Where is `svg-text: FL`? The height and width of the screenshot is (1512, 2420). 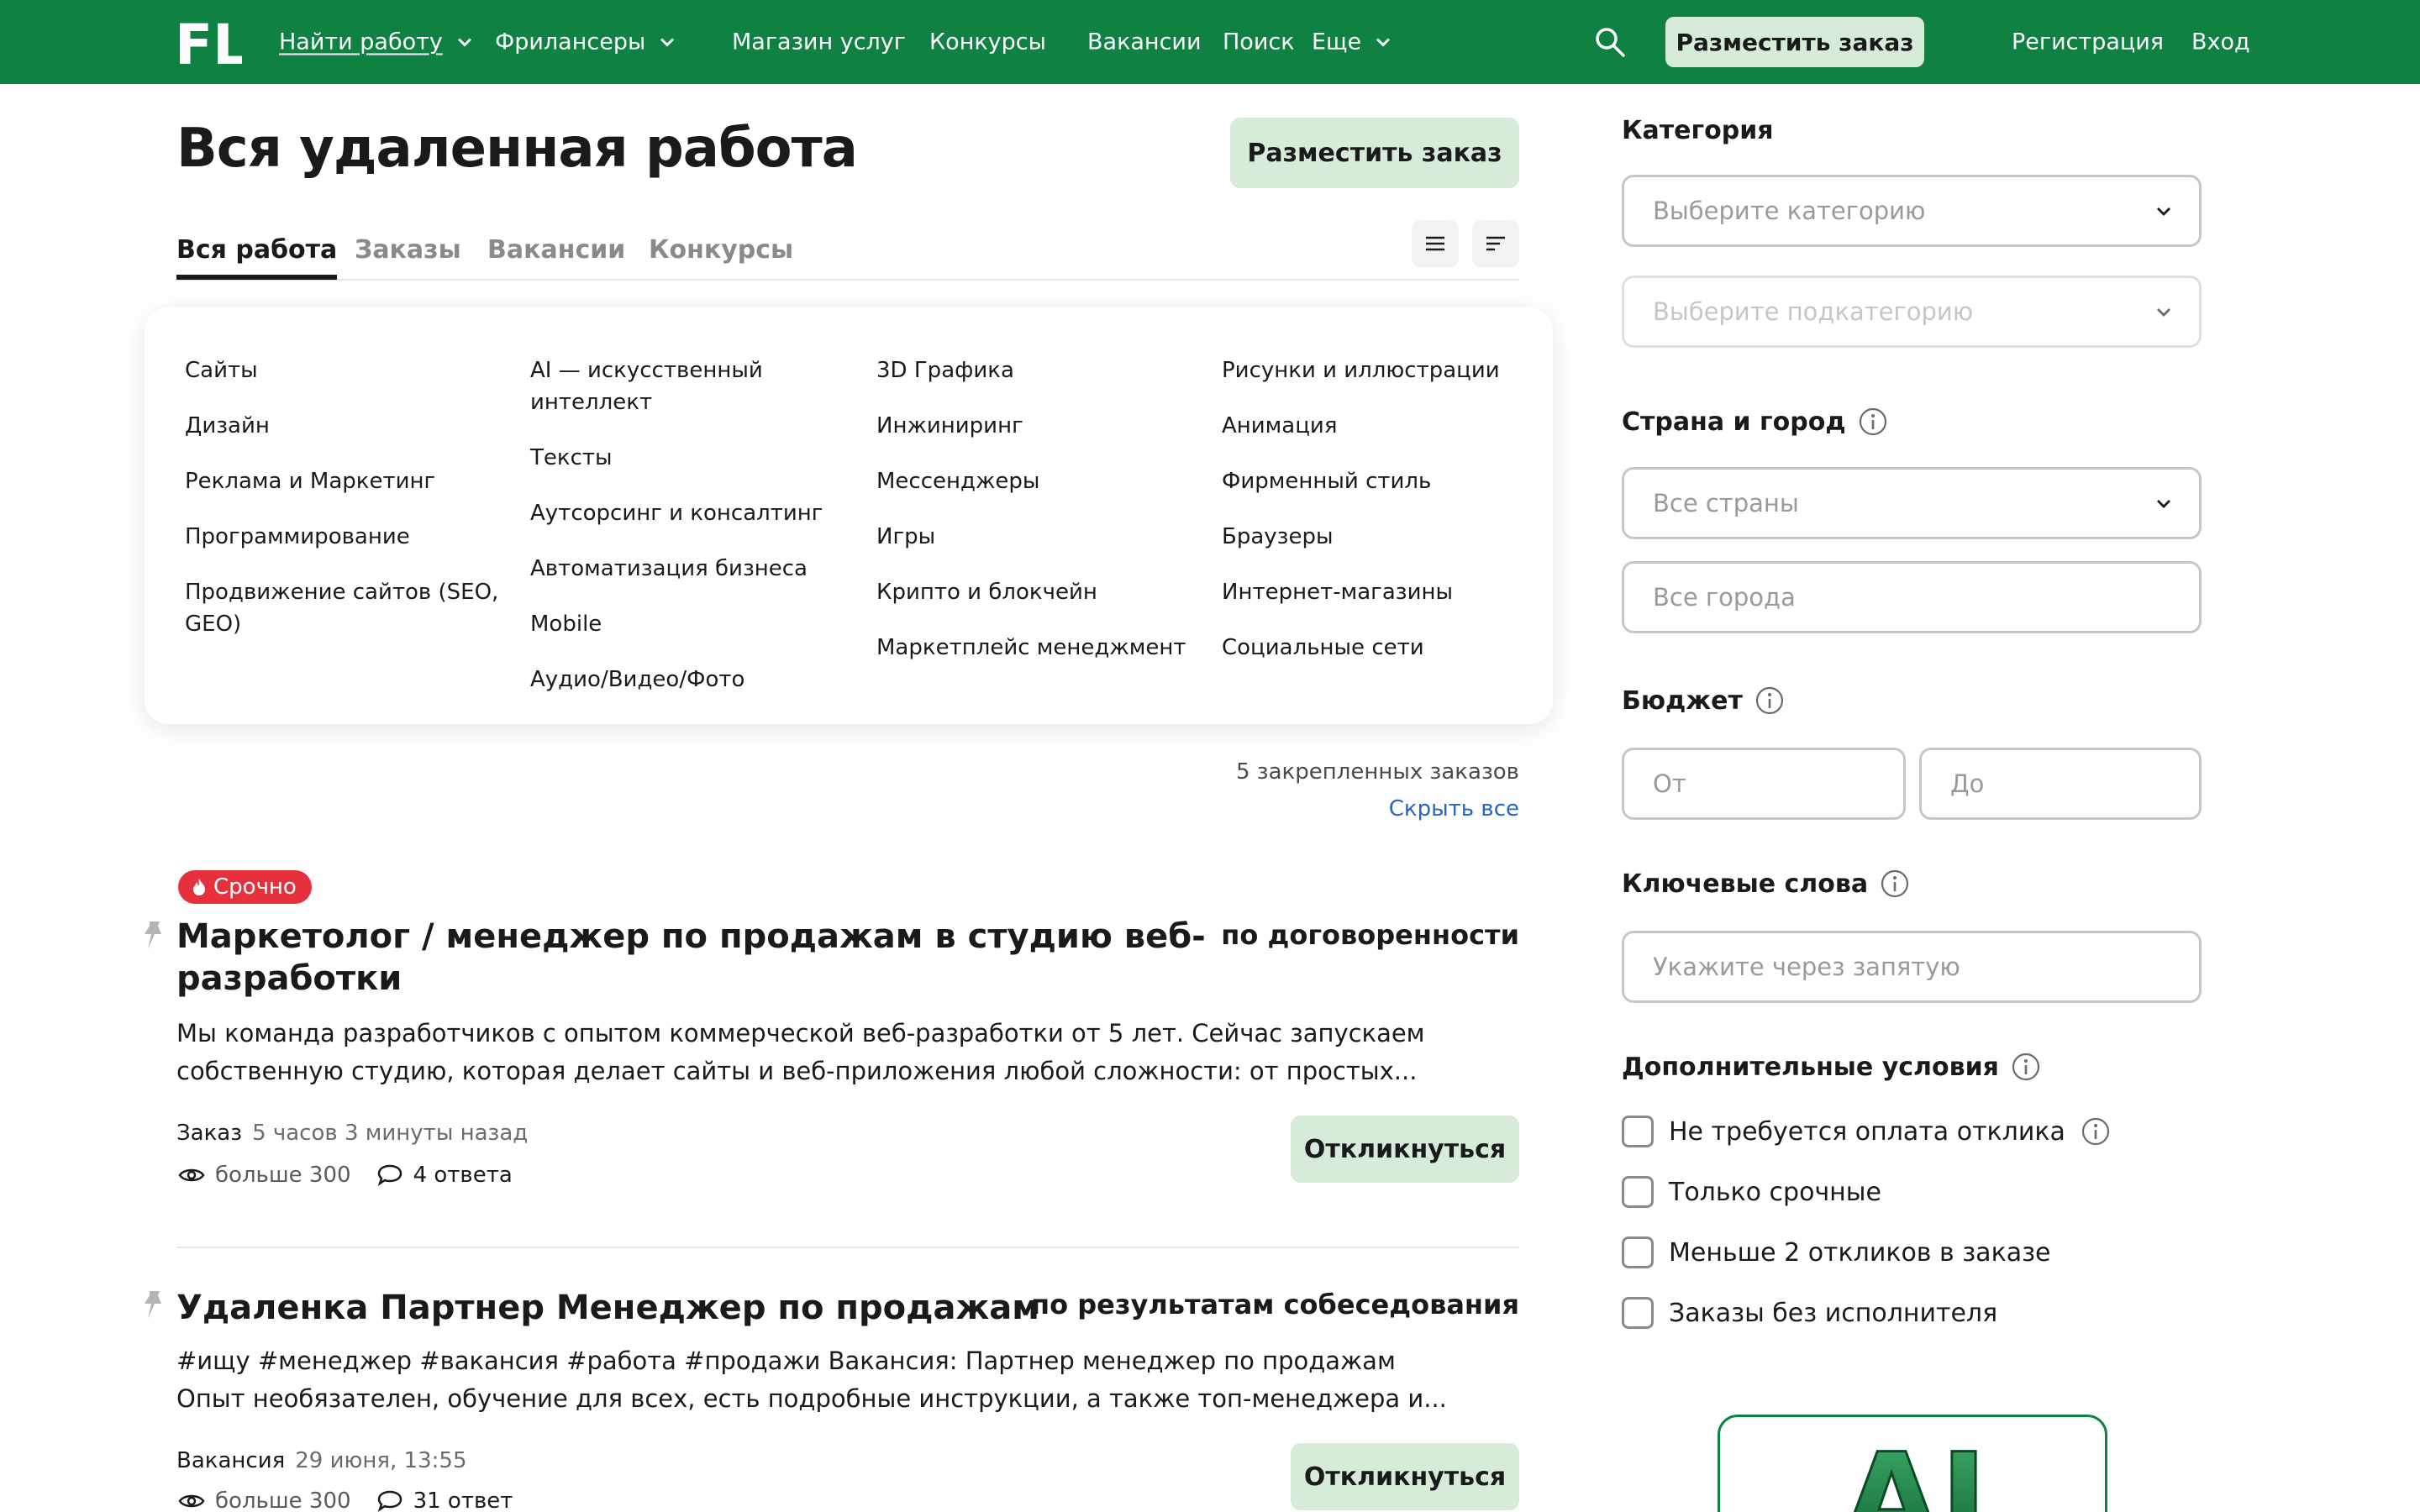 svg-text: FL is located at coordinates (208, 42).